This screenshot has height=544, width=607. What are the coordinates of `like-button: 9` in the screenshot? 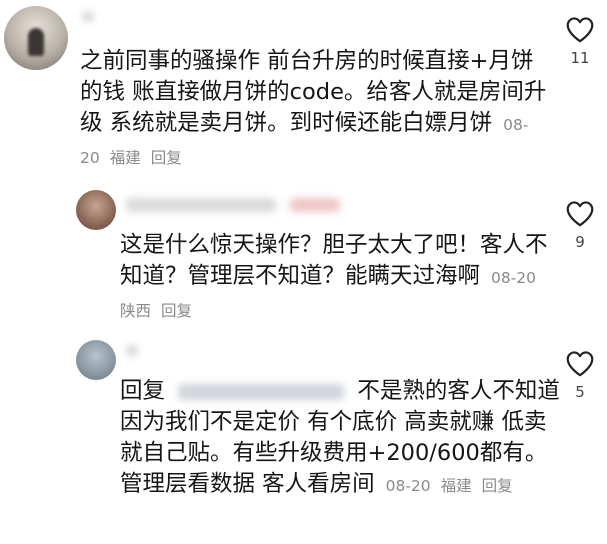 It's located at (580, 225).